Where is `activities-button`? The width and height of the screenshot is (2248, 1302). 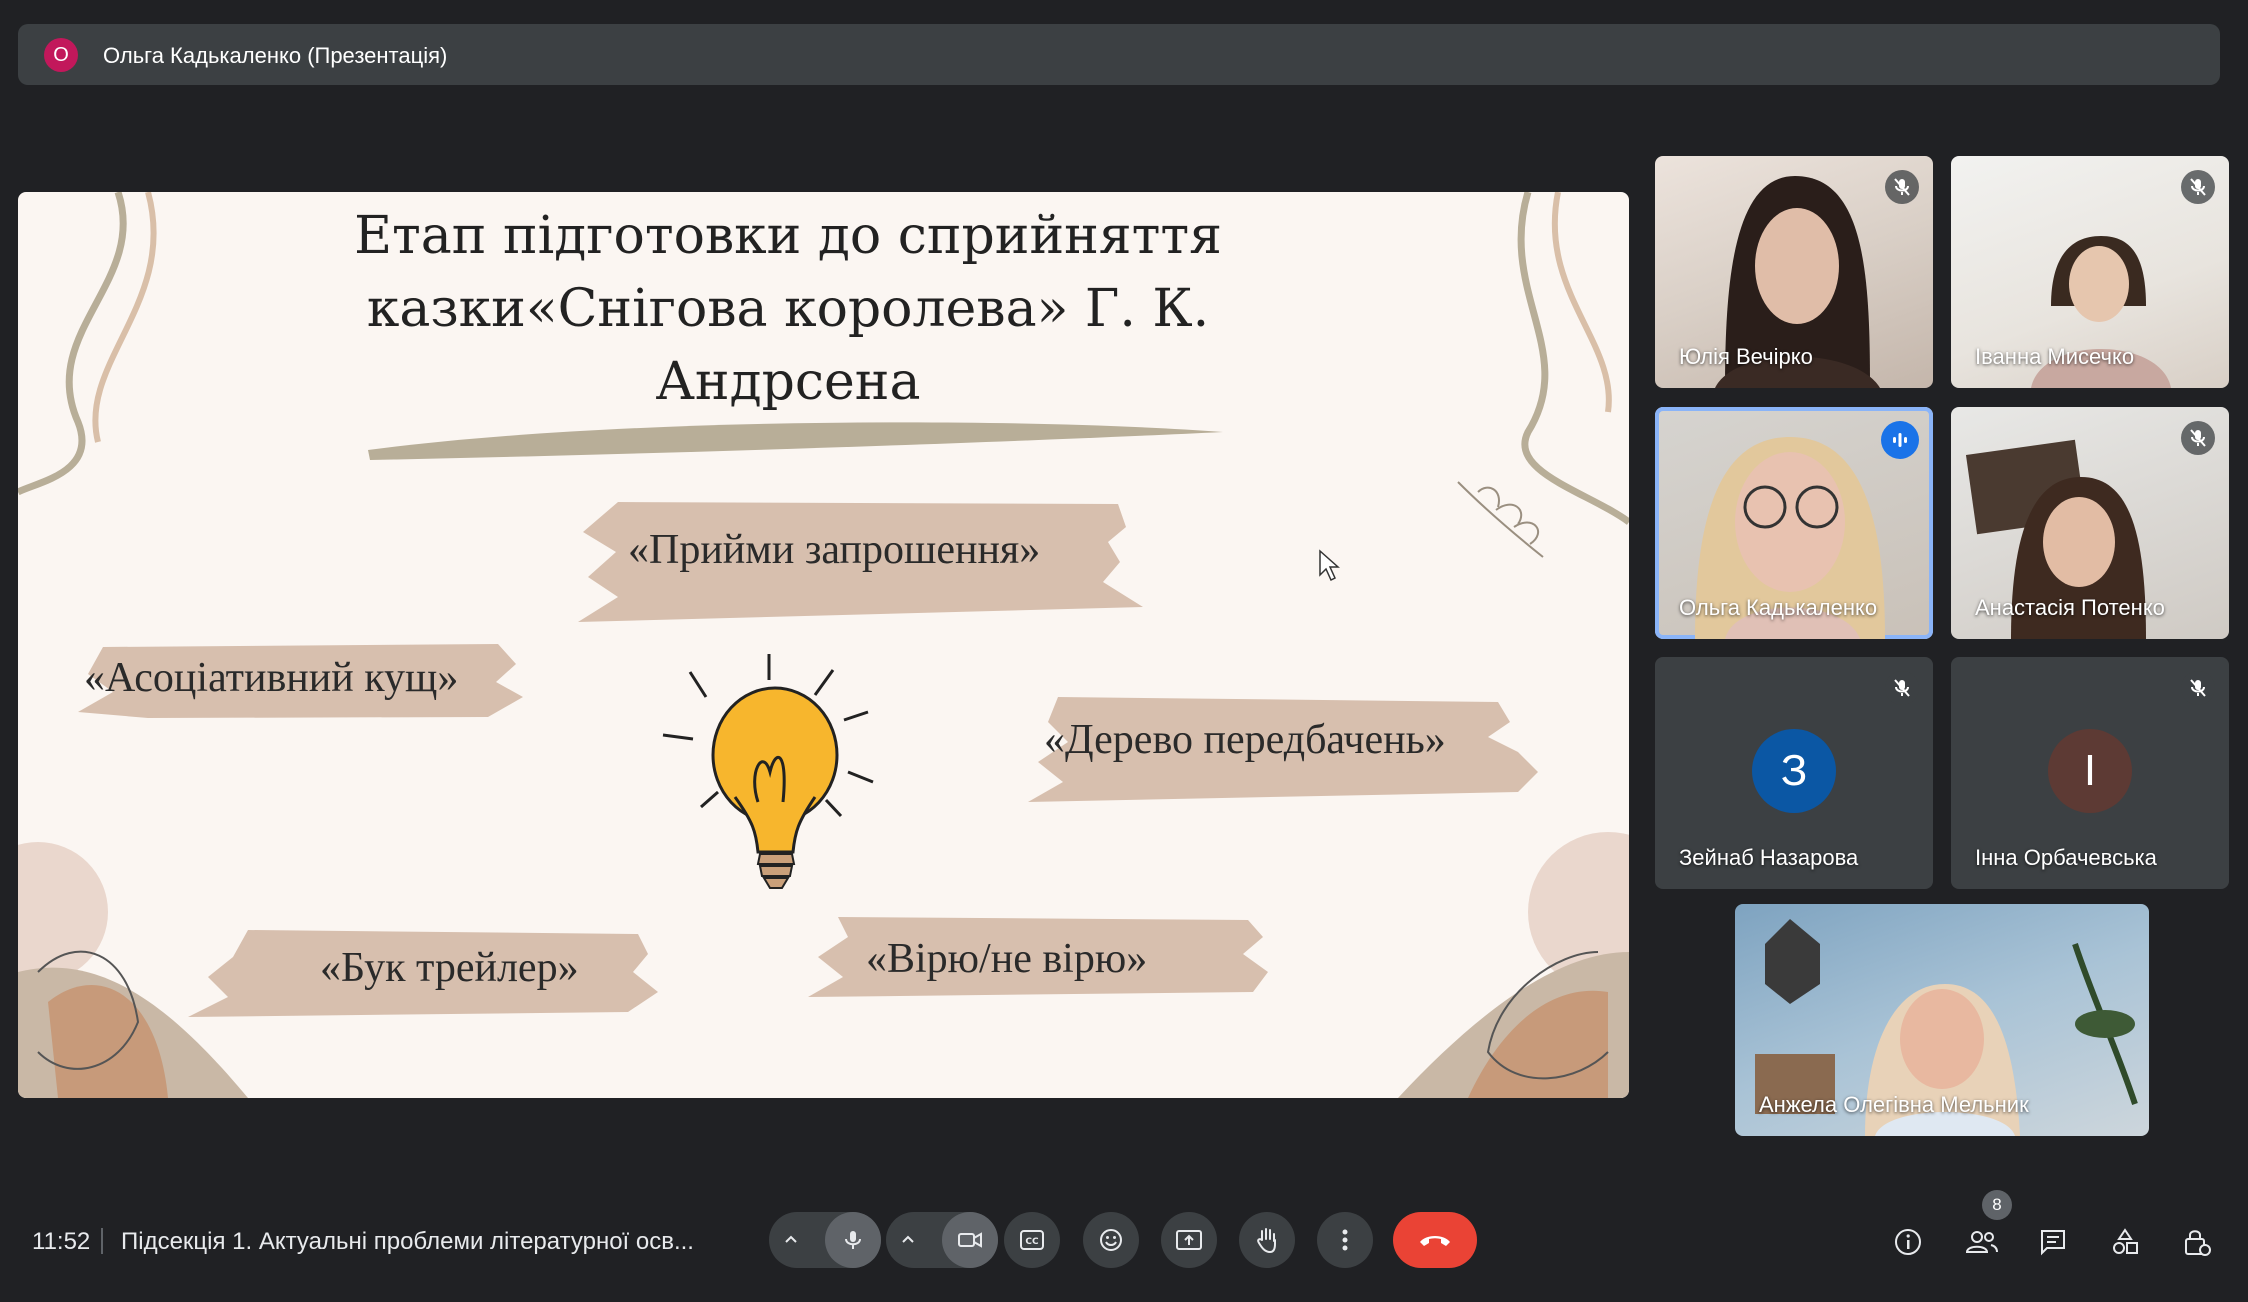 activities-button is located at coordinates (2125, 1242).